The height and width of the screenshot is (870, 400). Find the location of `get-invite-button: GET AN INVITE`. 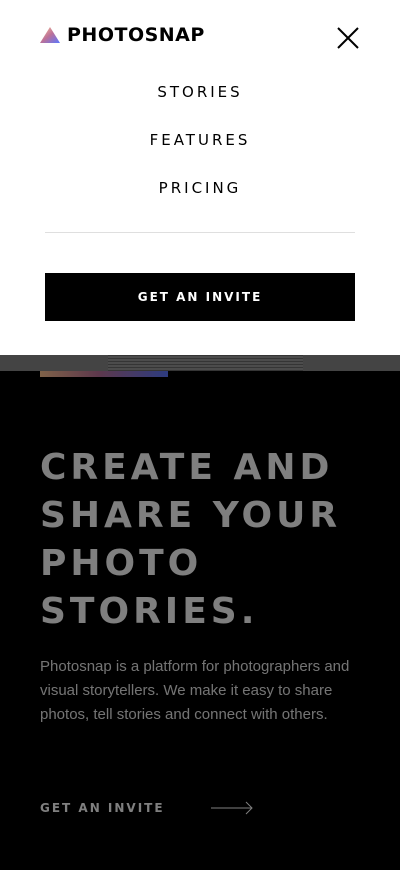

get-invite-button: GET AN INVITE is located at coordinates (200, 297).